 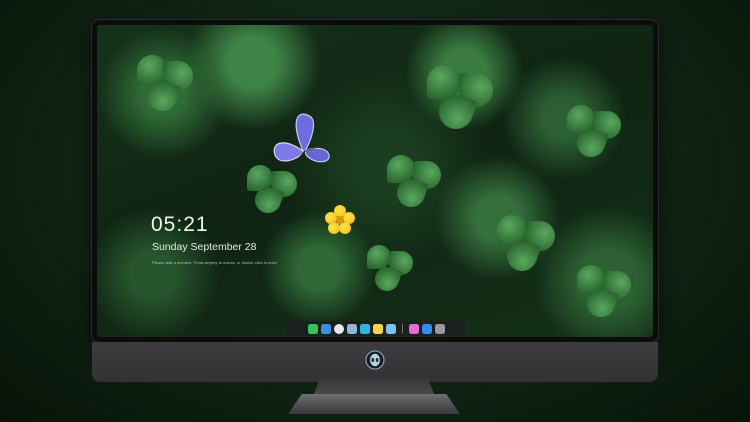 What do you see at coordinates (426, 328) in the screenshot?
I see `appstore-icon` at bounding box center [426, 328].